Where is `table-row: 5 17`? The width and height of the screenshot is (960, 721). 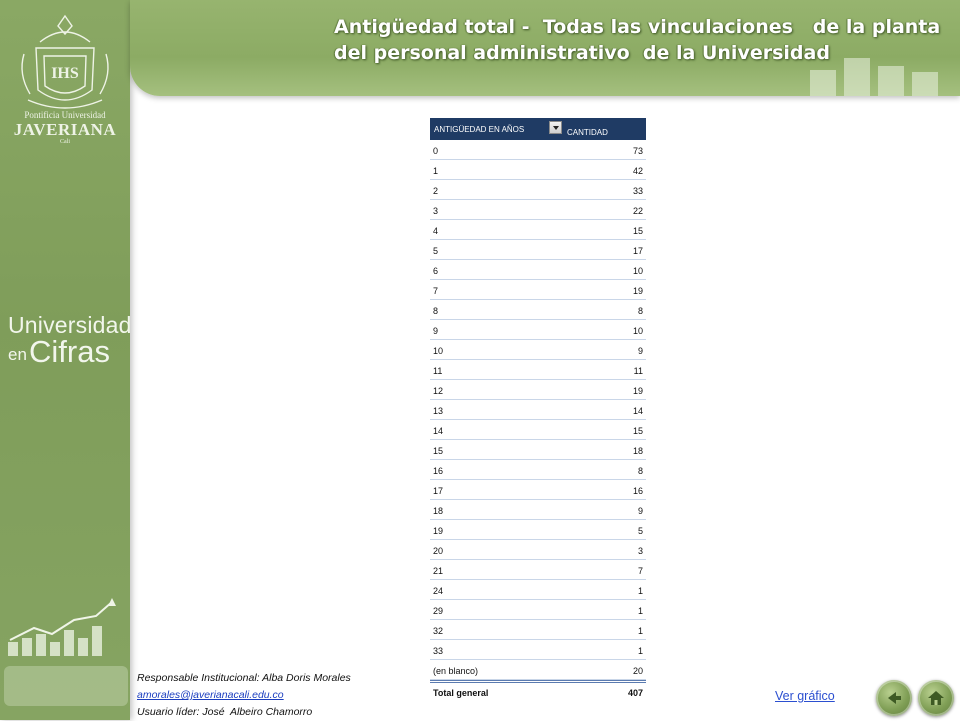
table-row: 5 17 is located at coordinates (538, 250).